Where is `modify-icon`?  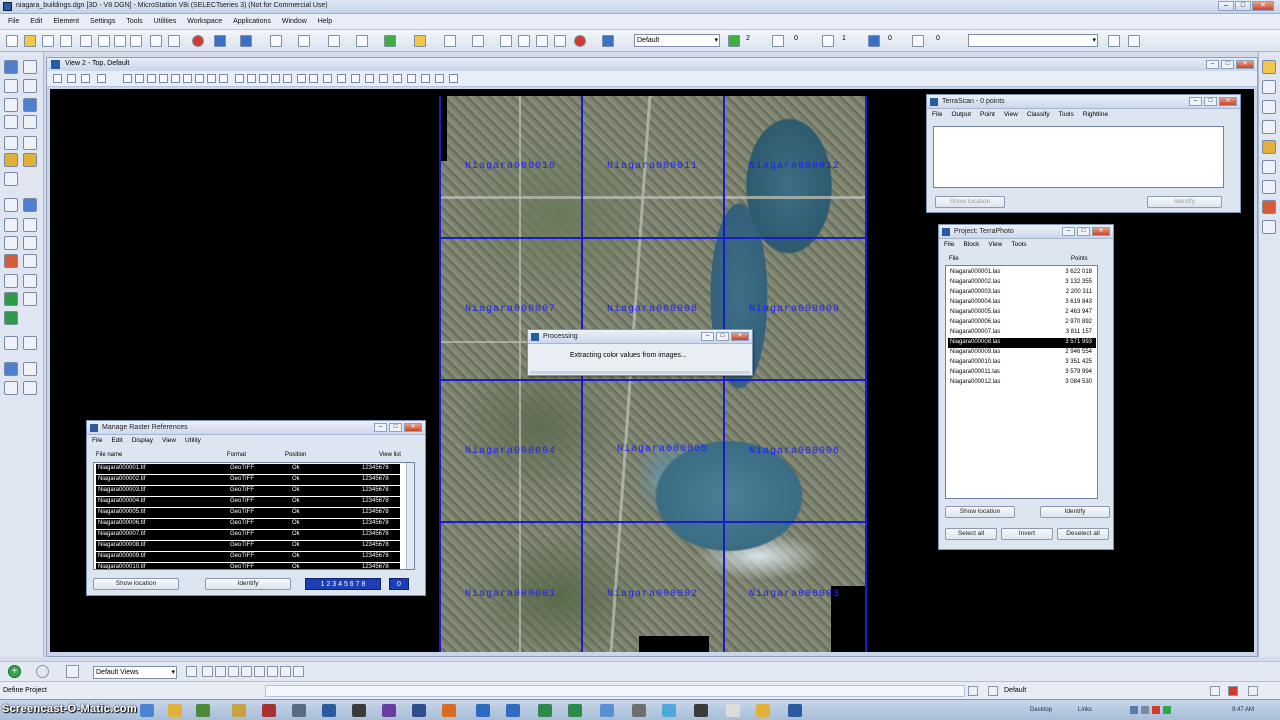
modify-icon is located at coordinates (11, 281).